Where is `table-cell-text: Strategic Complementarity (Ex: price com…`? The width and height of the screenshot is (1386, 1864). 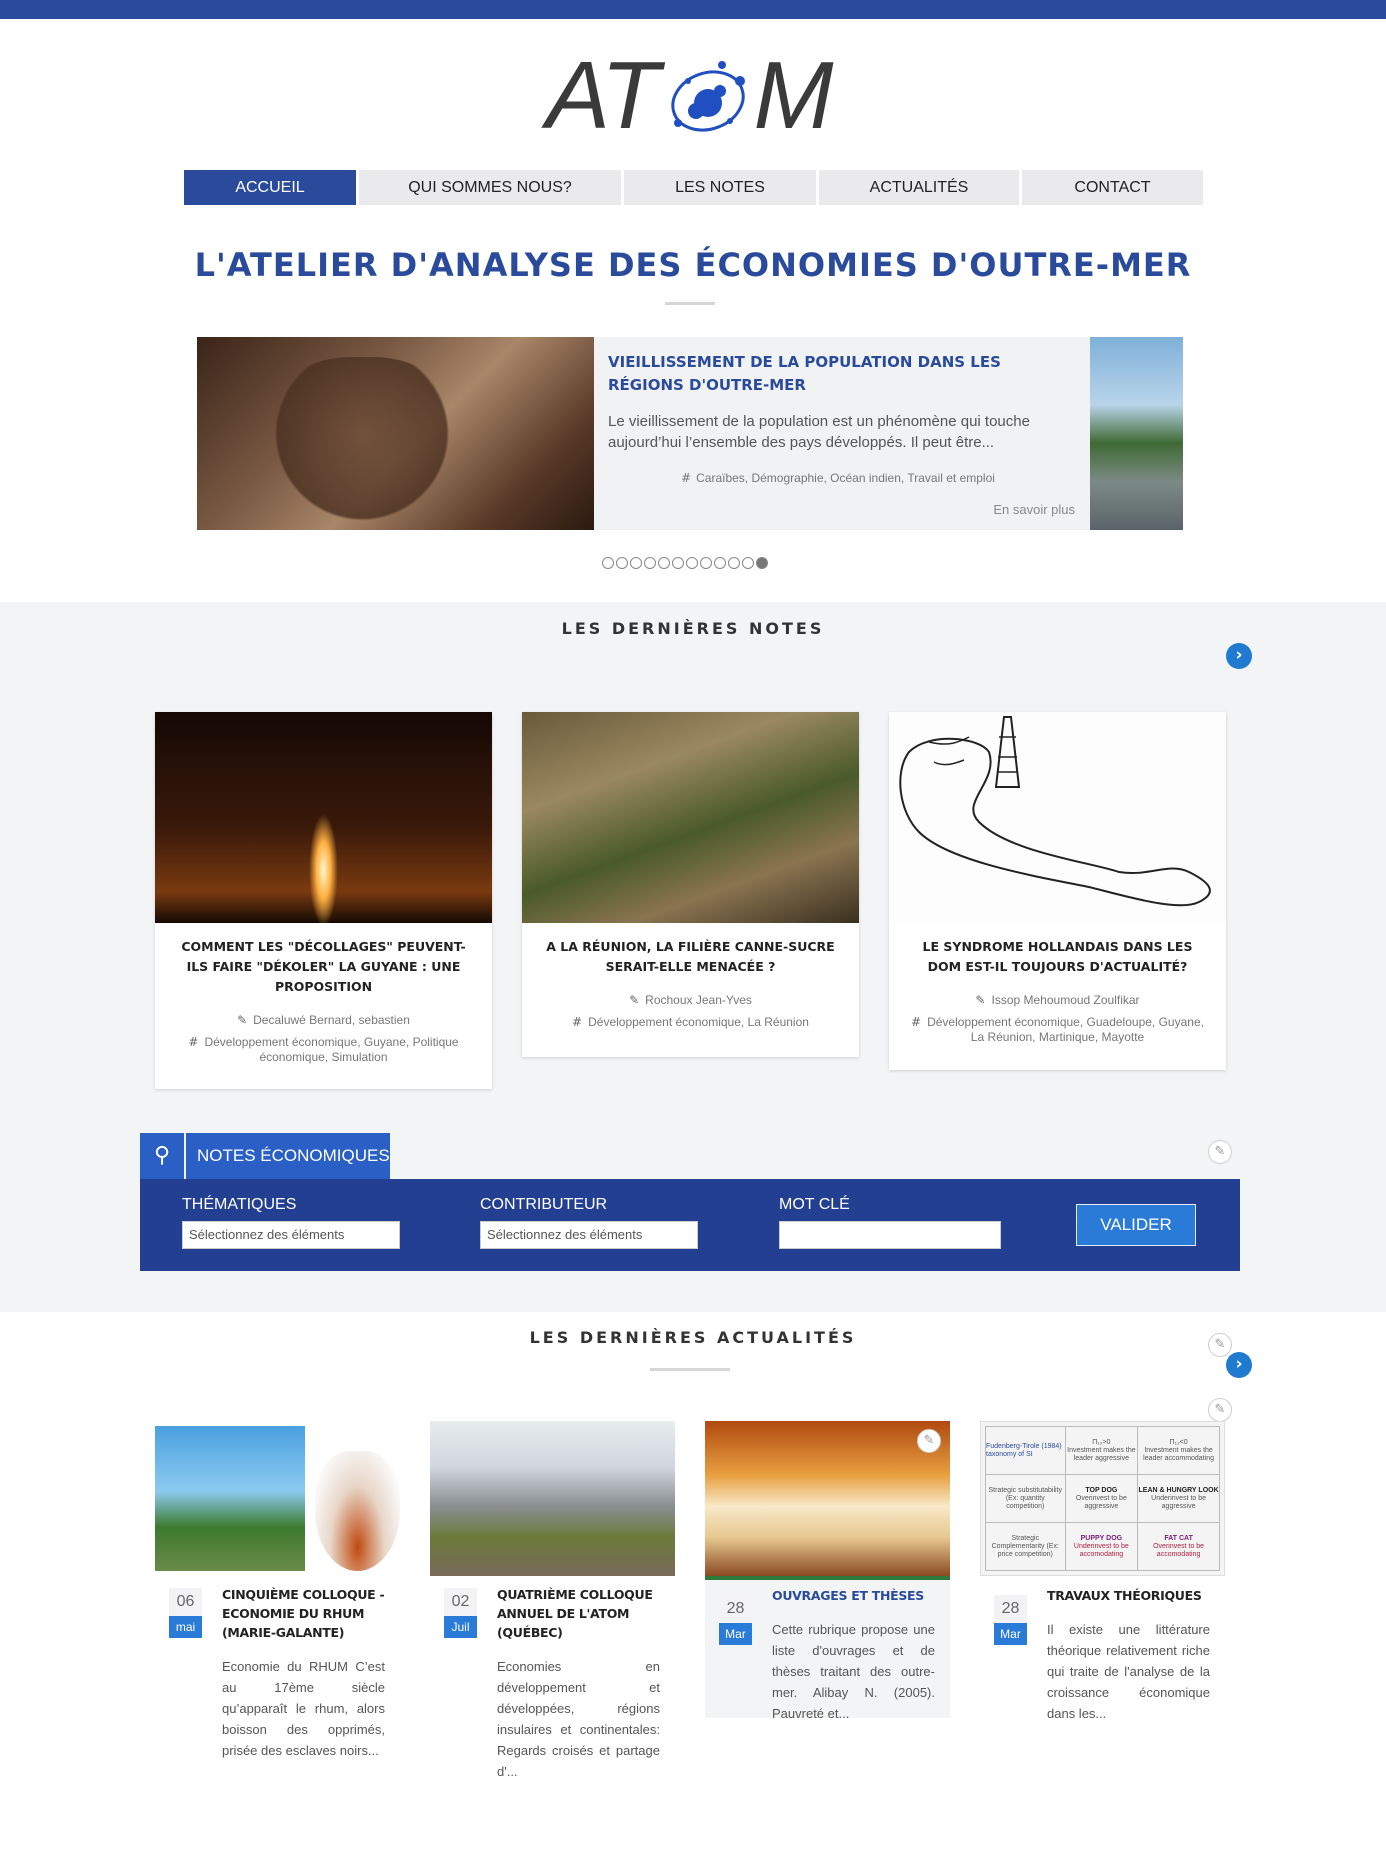 table-cell-text: Strategic Complementarity (Ex: price com… is located at coordinates (1025, 1546).